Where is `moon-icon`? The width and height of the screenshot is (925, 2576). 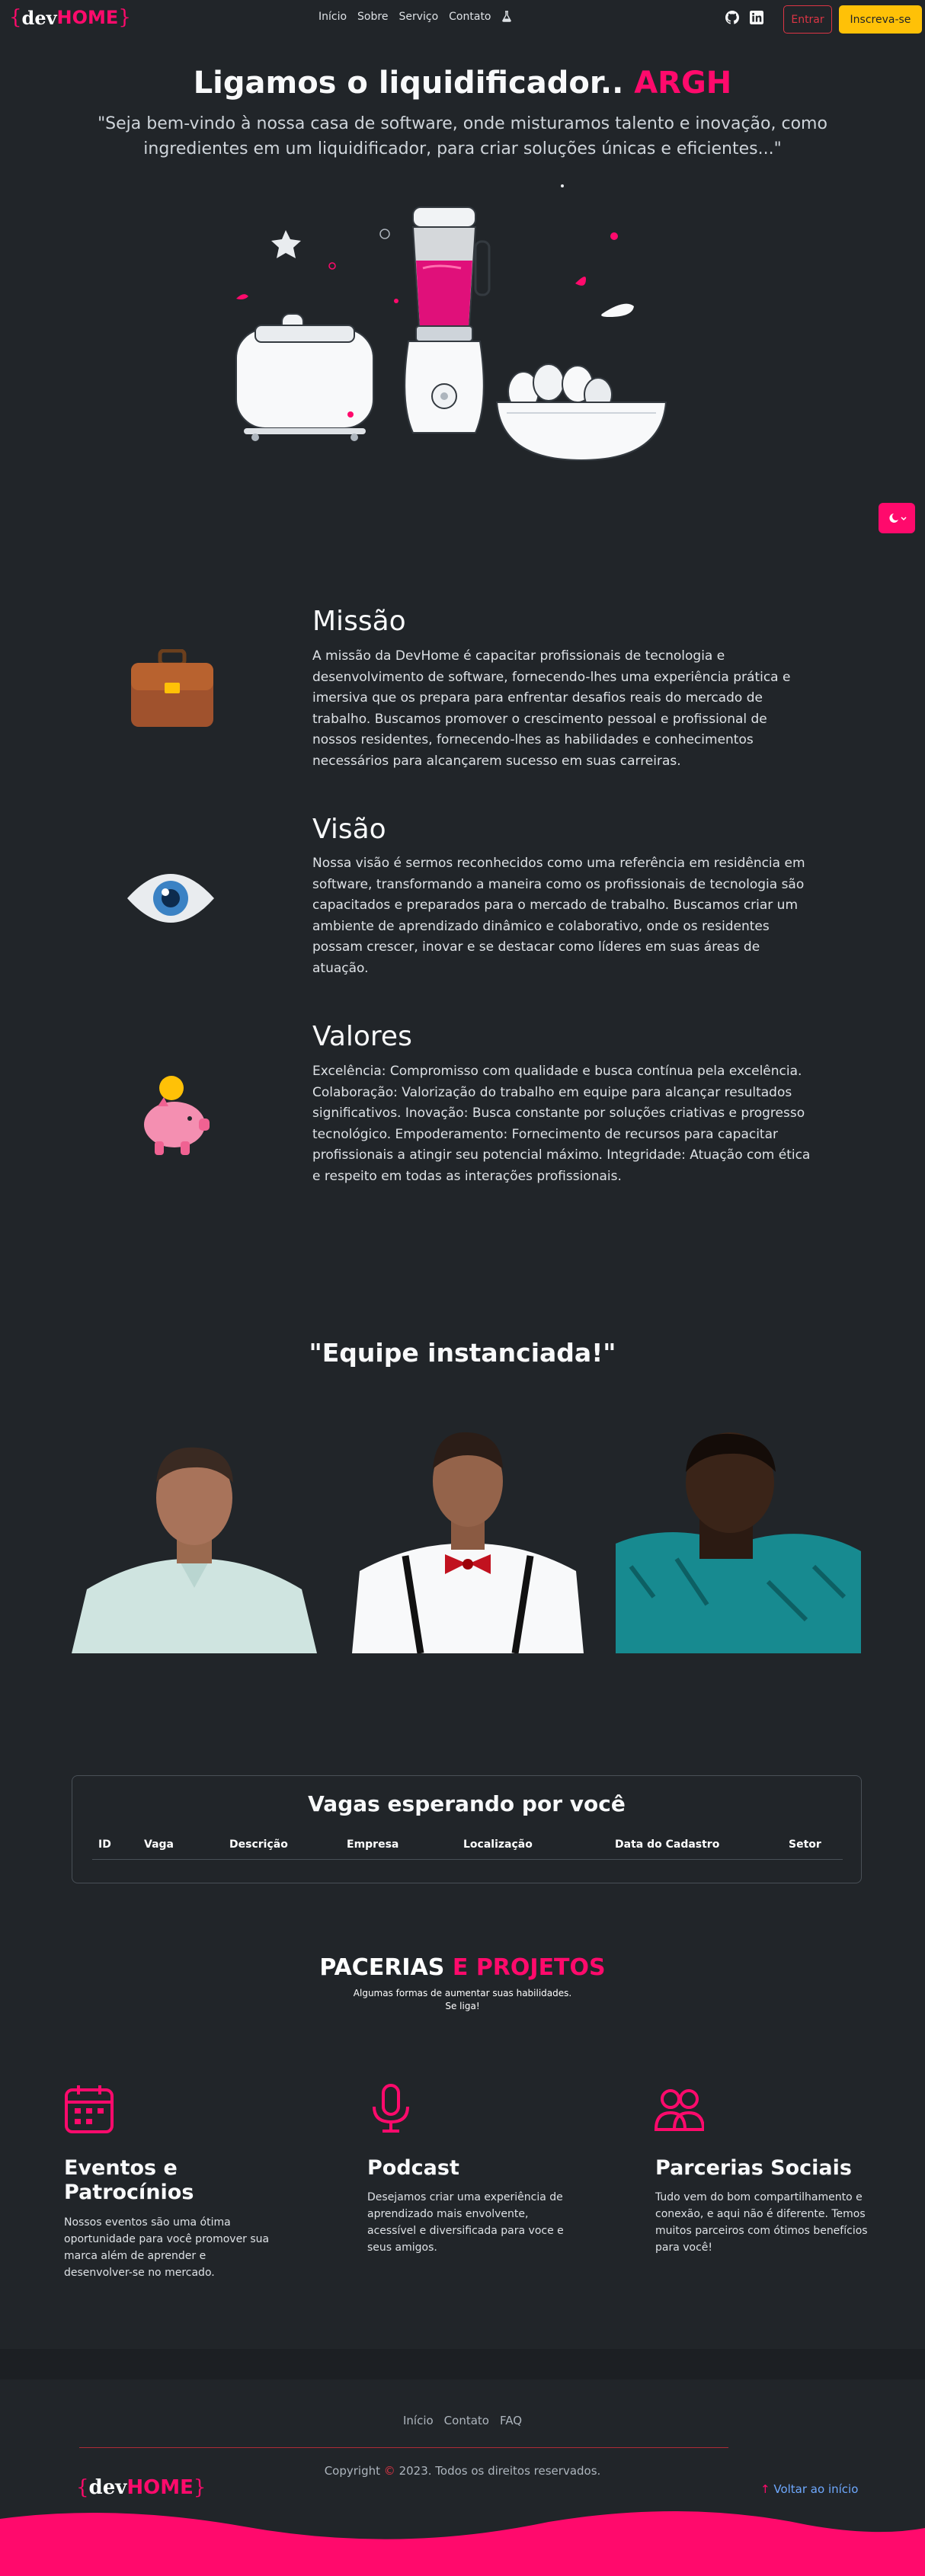 moon-icon is located at coordinates (898, 518).